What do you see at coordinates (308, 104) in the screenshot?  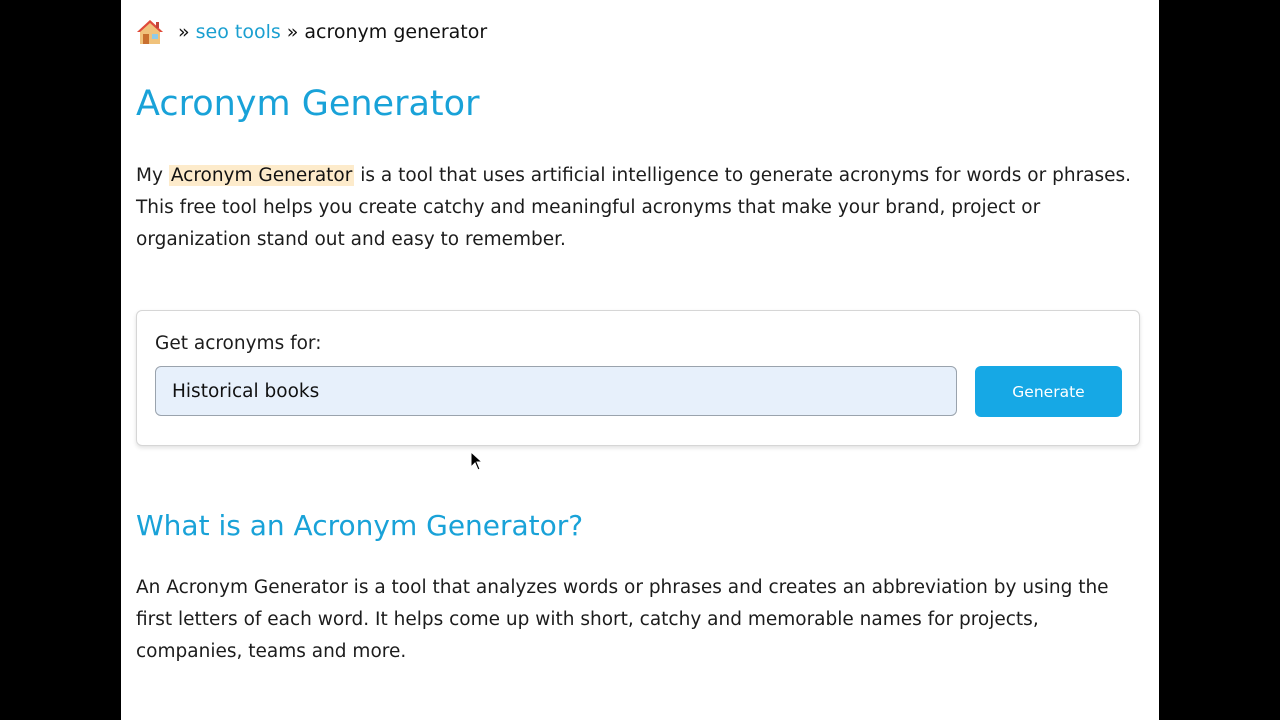 I see `page-title: Acronym Generator` at bounding box center [308, 104].